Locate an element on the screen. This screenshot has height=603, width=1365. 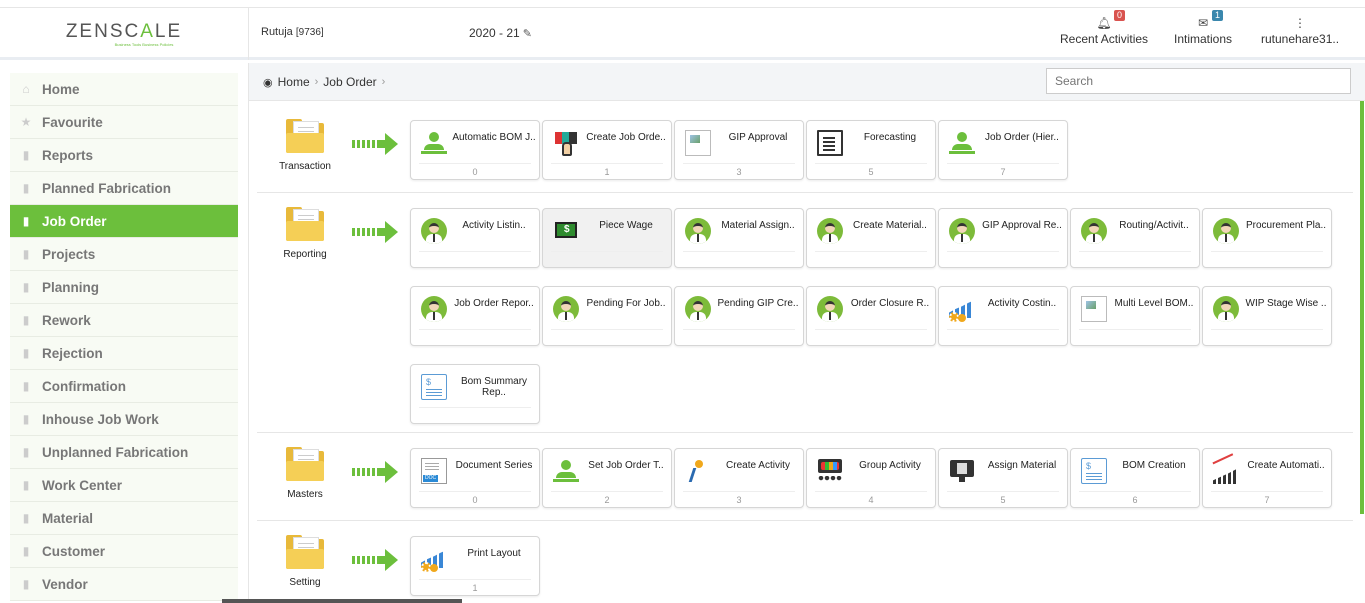
tile-document-series: Document Series 0 is located at coordinates (475, 478).